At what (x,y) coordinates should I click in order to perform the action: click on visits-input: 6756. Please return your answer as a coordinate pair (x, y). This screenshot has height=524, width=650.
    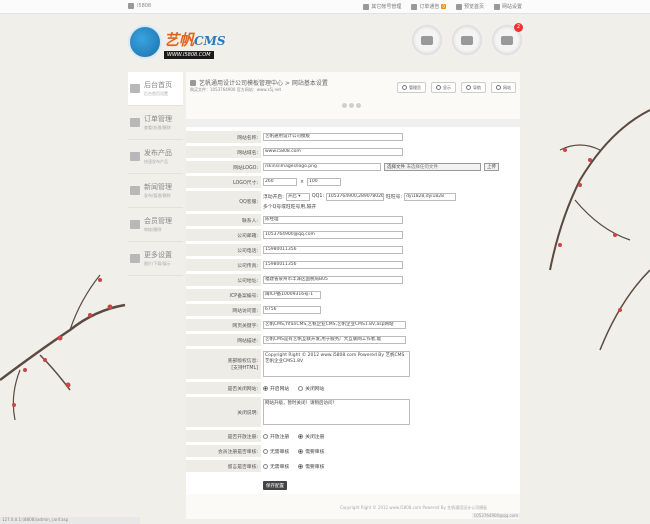
    Looking at the image, I should click on (292, 310).